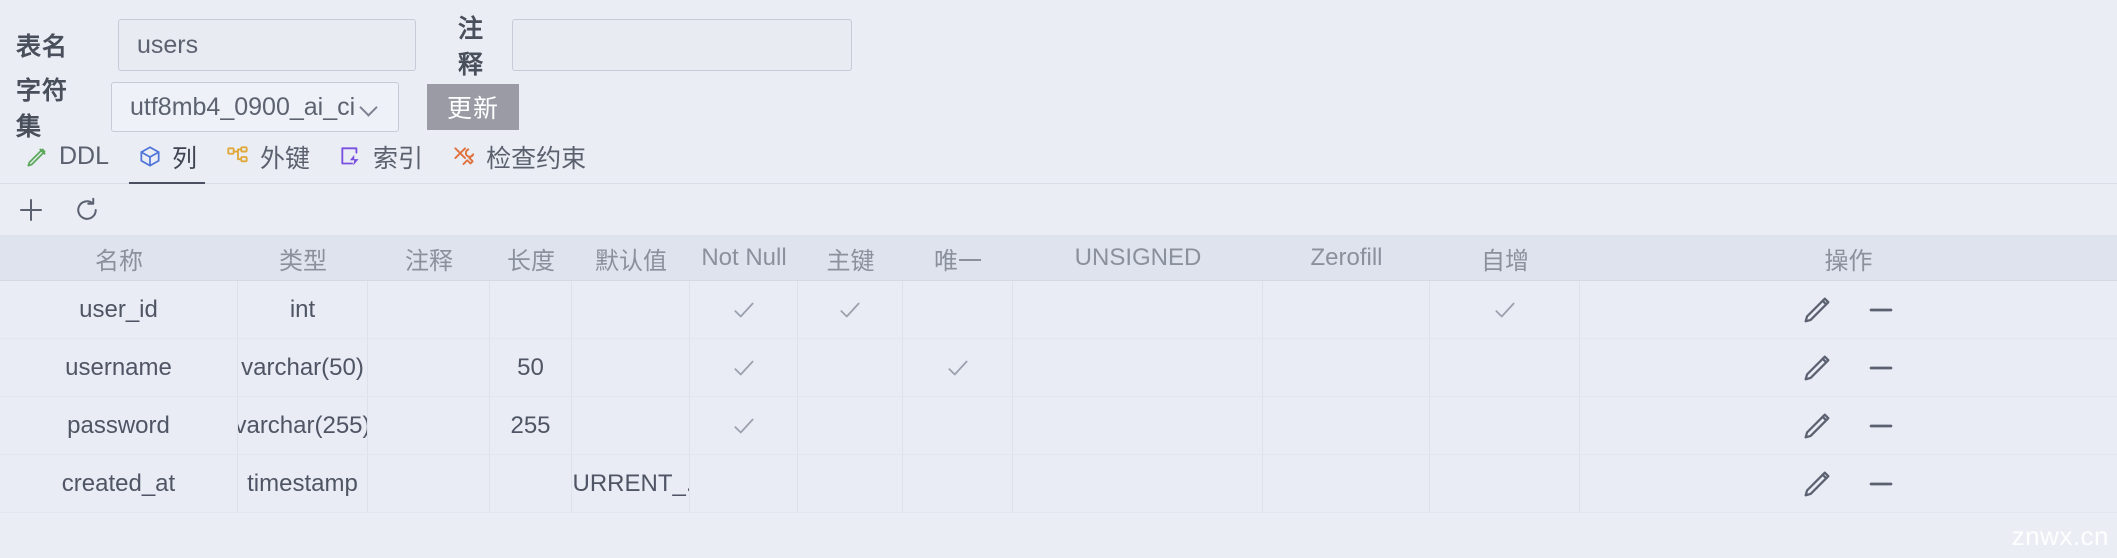 Image resolution: width=2117 pixels, height=558 pixels. What do you see at coordinates (2060, 536) in the screenshot?
I see `watermark: znwx.cn` at bounding box center [2060, 536].